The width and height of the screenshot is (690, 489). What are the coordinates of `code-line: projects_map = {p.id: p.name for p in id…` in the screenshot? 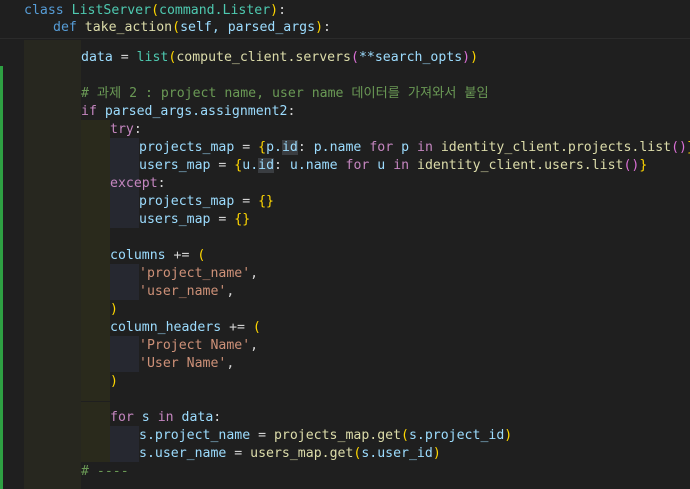 It's located at (414, 148).